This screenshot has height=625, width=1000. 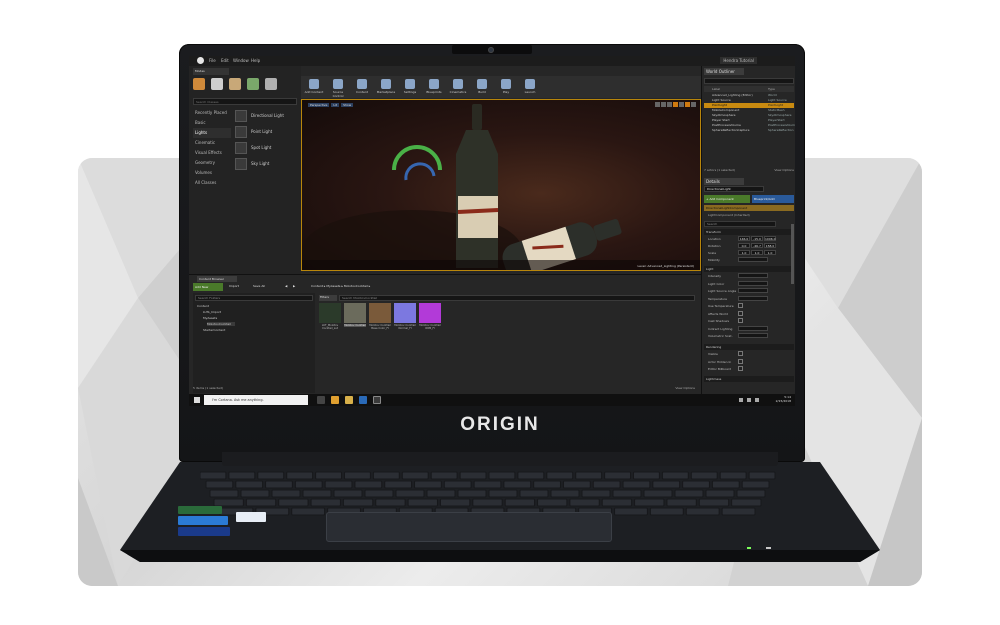 I want to click on section-light: Light, so click(x=749, y=269).